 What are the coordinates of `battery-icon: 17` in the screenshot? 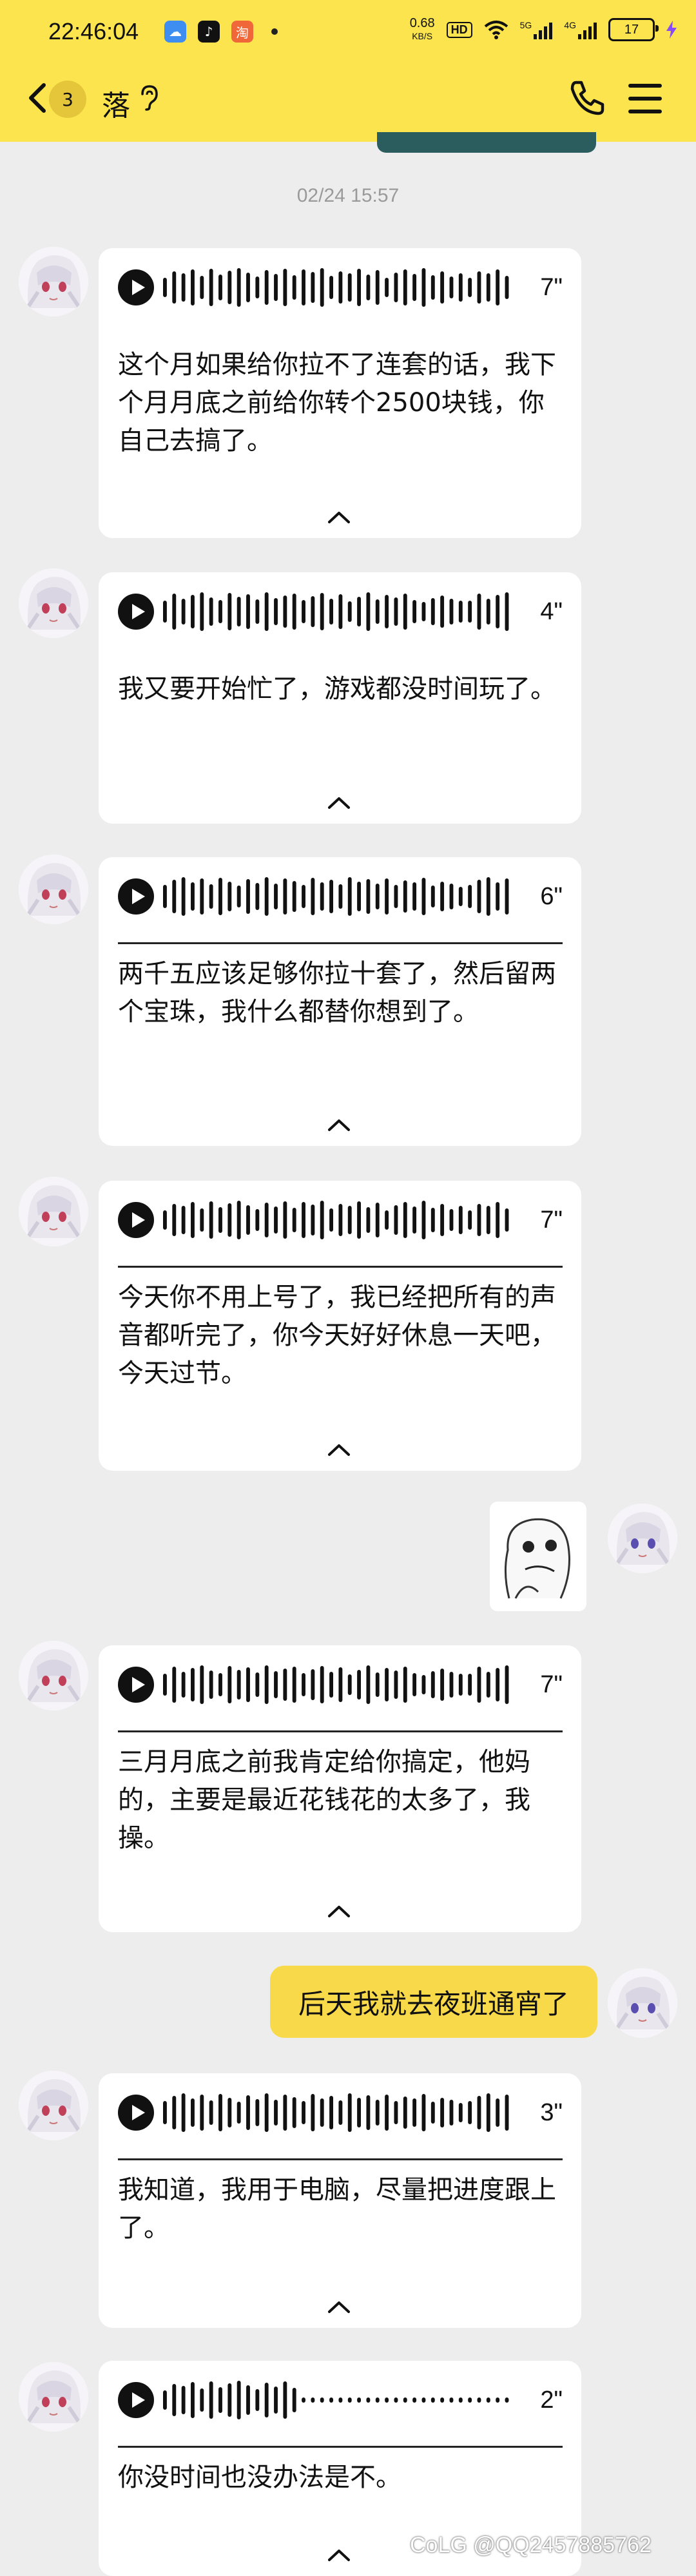 It's located at (633, 29).